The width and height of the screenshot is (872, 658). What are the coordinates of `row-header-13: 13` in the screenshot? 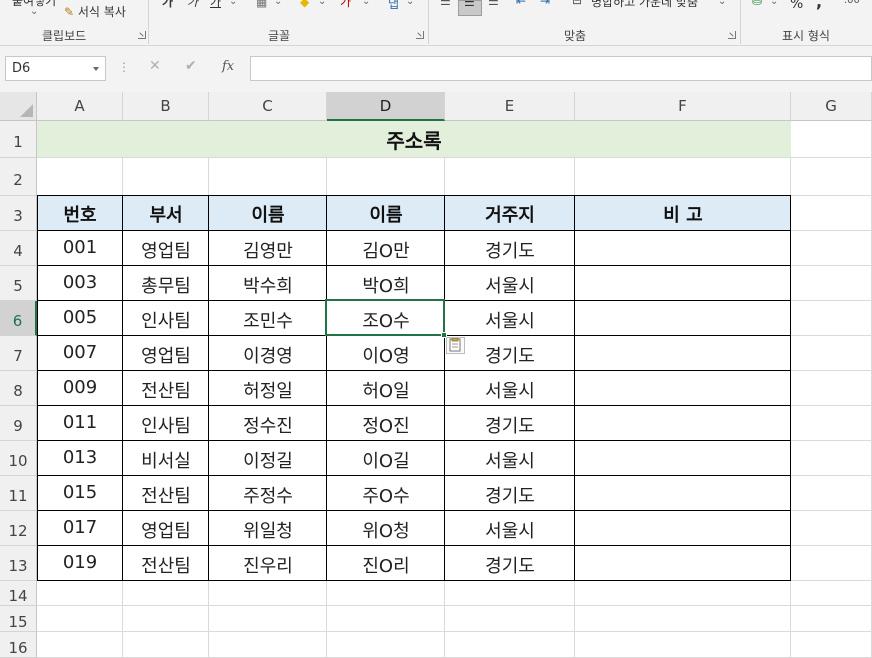 It's located at (18, 563).